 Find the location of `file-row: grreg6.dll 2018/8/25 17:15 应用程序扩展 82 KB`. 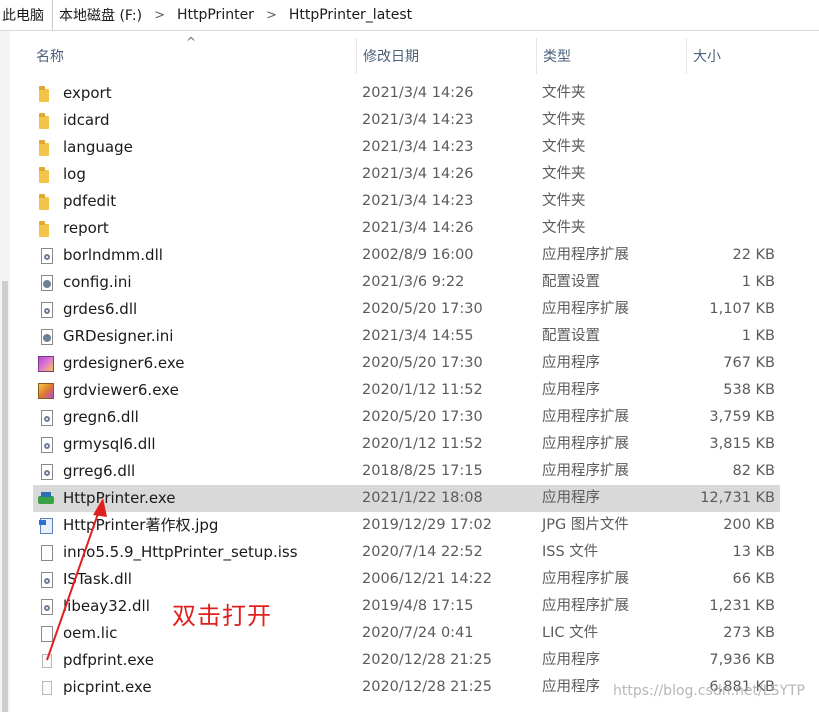

file-row: grreg6.dll 2018/8/25 17:15 应用程序扩展 82 KB is located at coordinates (406, 471).